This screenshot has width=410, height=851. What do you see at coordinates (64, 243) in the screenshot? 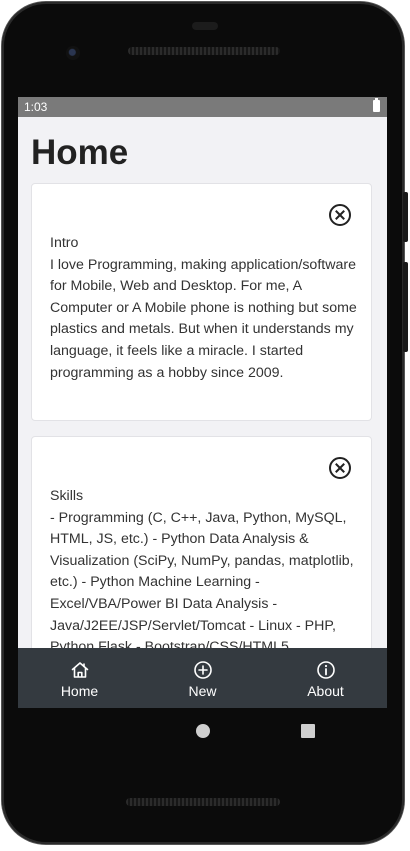
I see `card-title: Intro` at bounding box center [64, 243].